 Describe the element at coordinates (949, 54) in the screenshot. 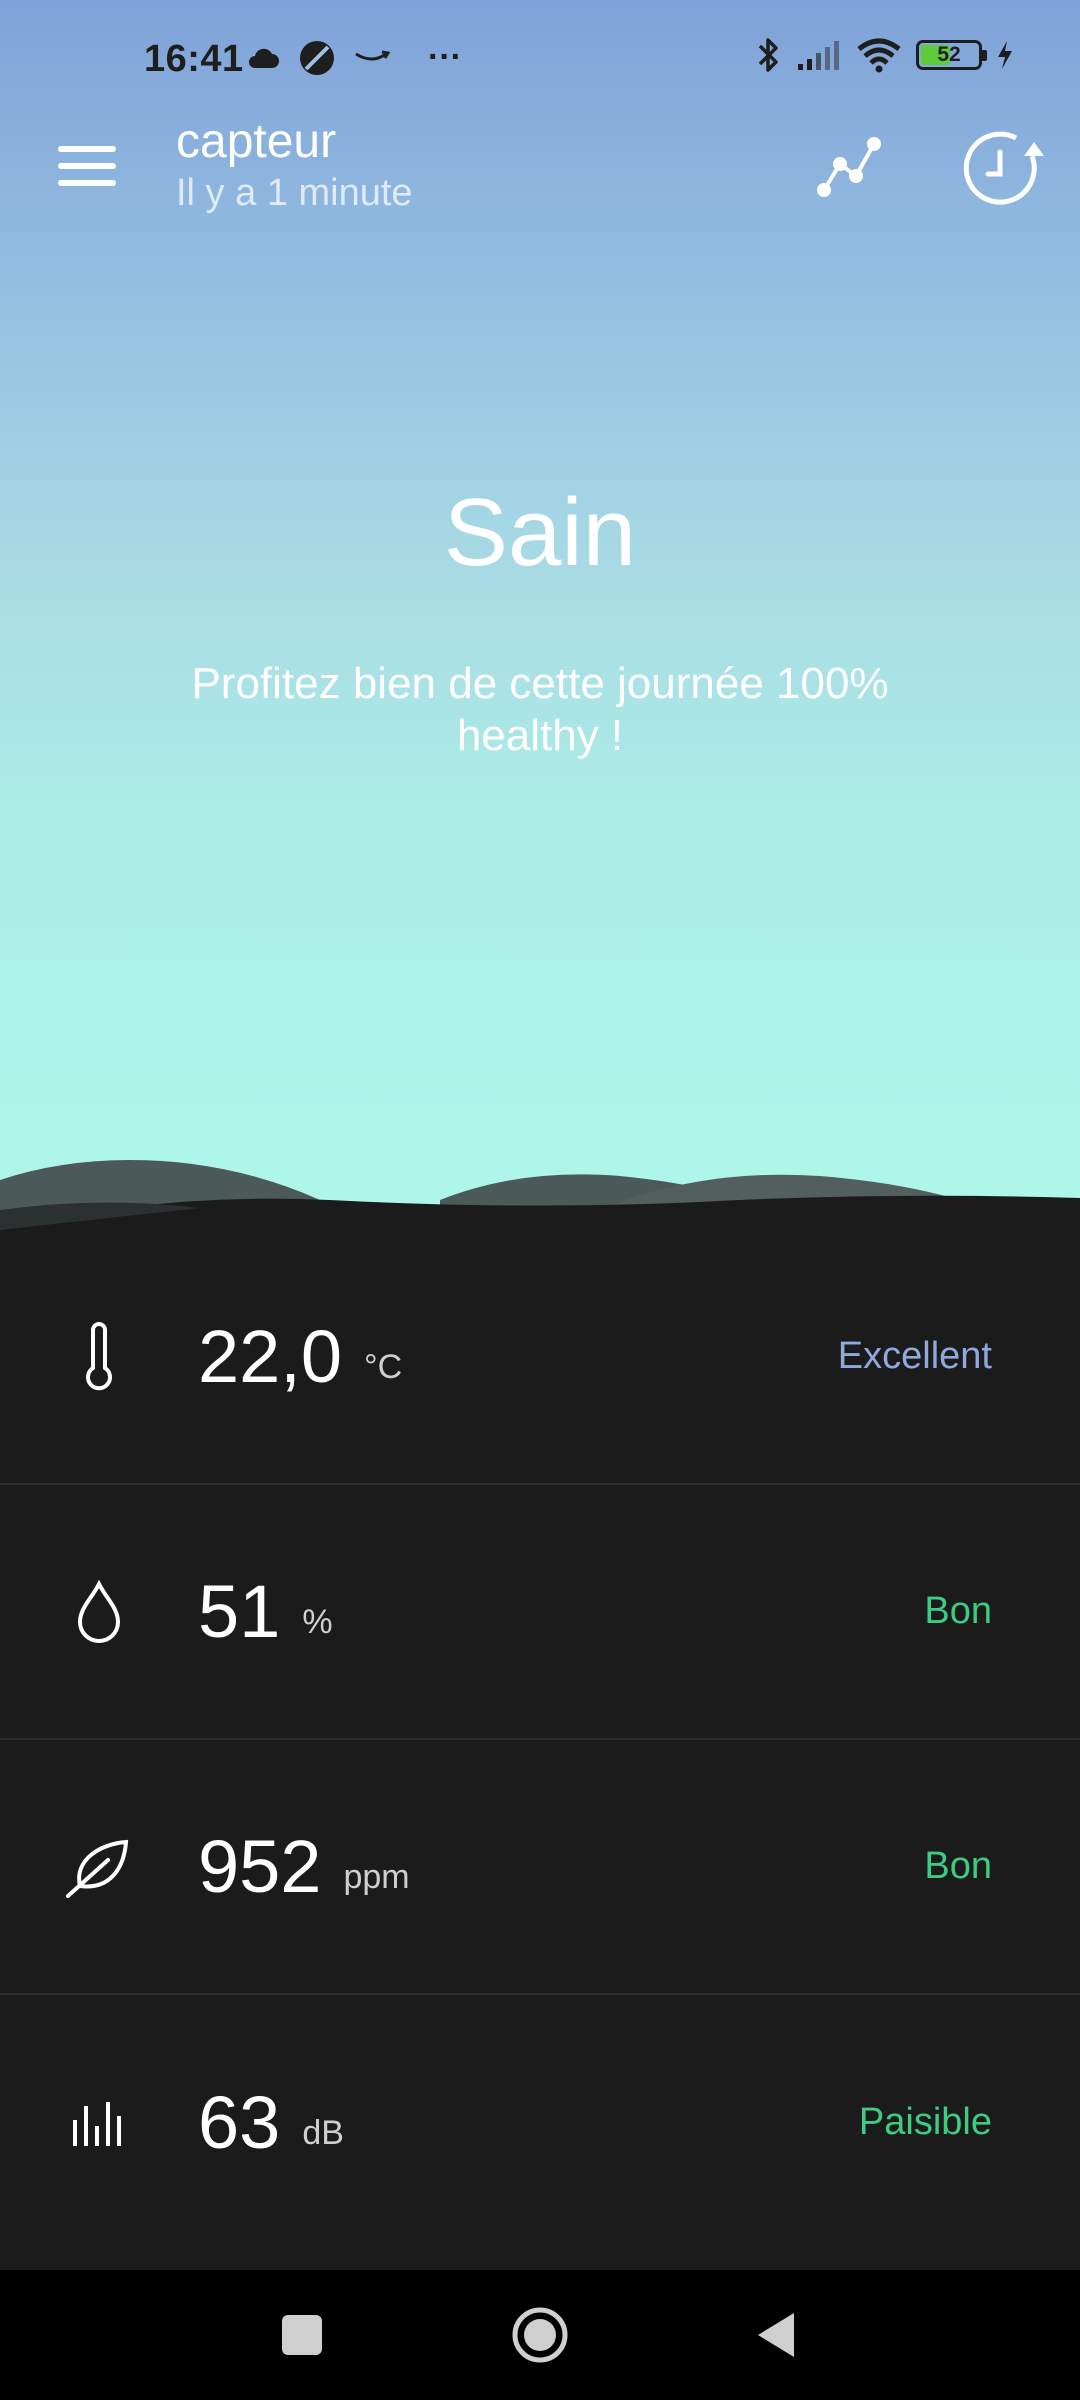

I see `battery-percent: 52` at that location.